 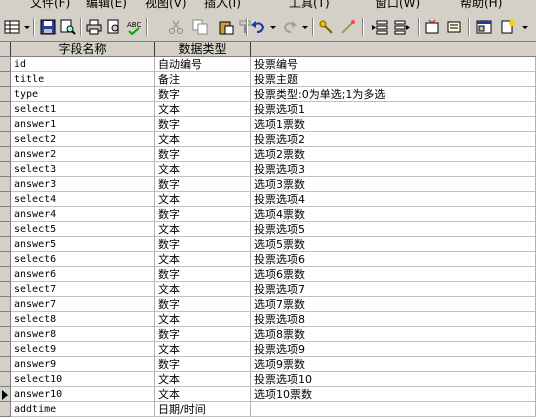 I want to click on table-row: select1 文本 投票选项1, so click(x=268, y=109).